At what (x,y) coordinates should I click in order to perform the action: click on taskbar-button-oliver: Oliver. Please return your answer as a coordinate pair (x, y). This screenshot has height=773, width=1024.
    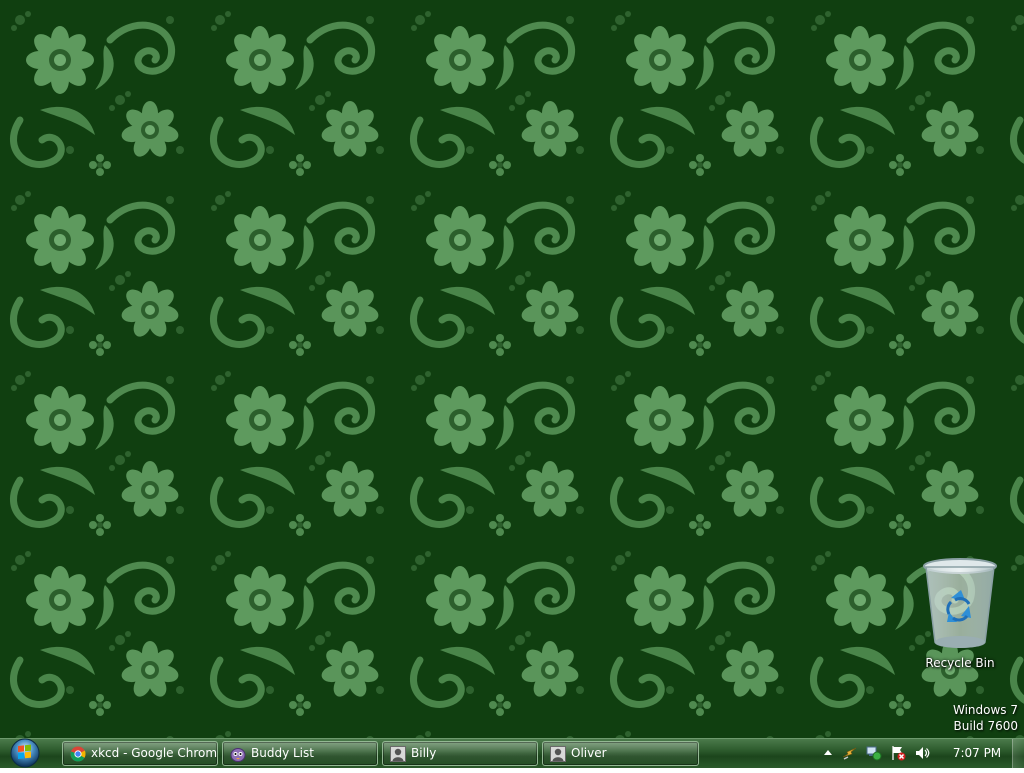
    Looking at the image, I should click on (620, 753).